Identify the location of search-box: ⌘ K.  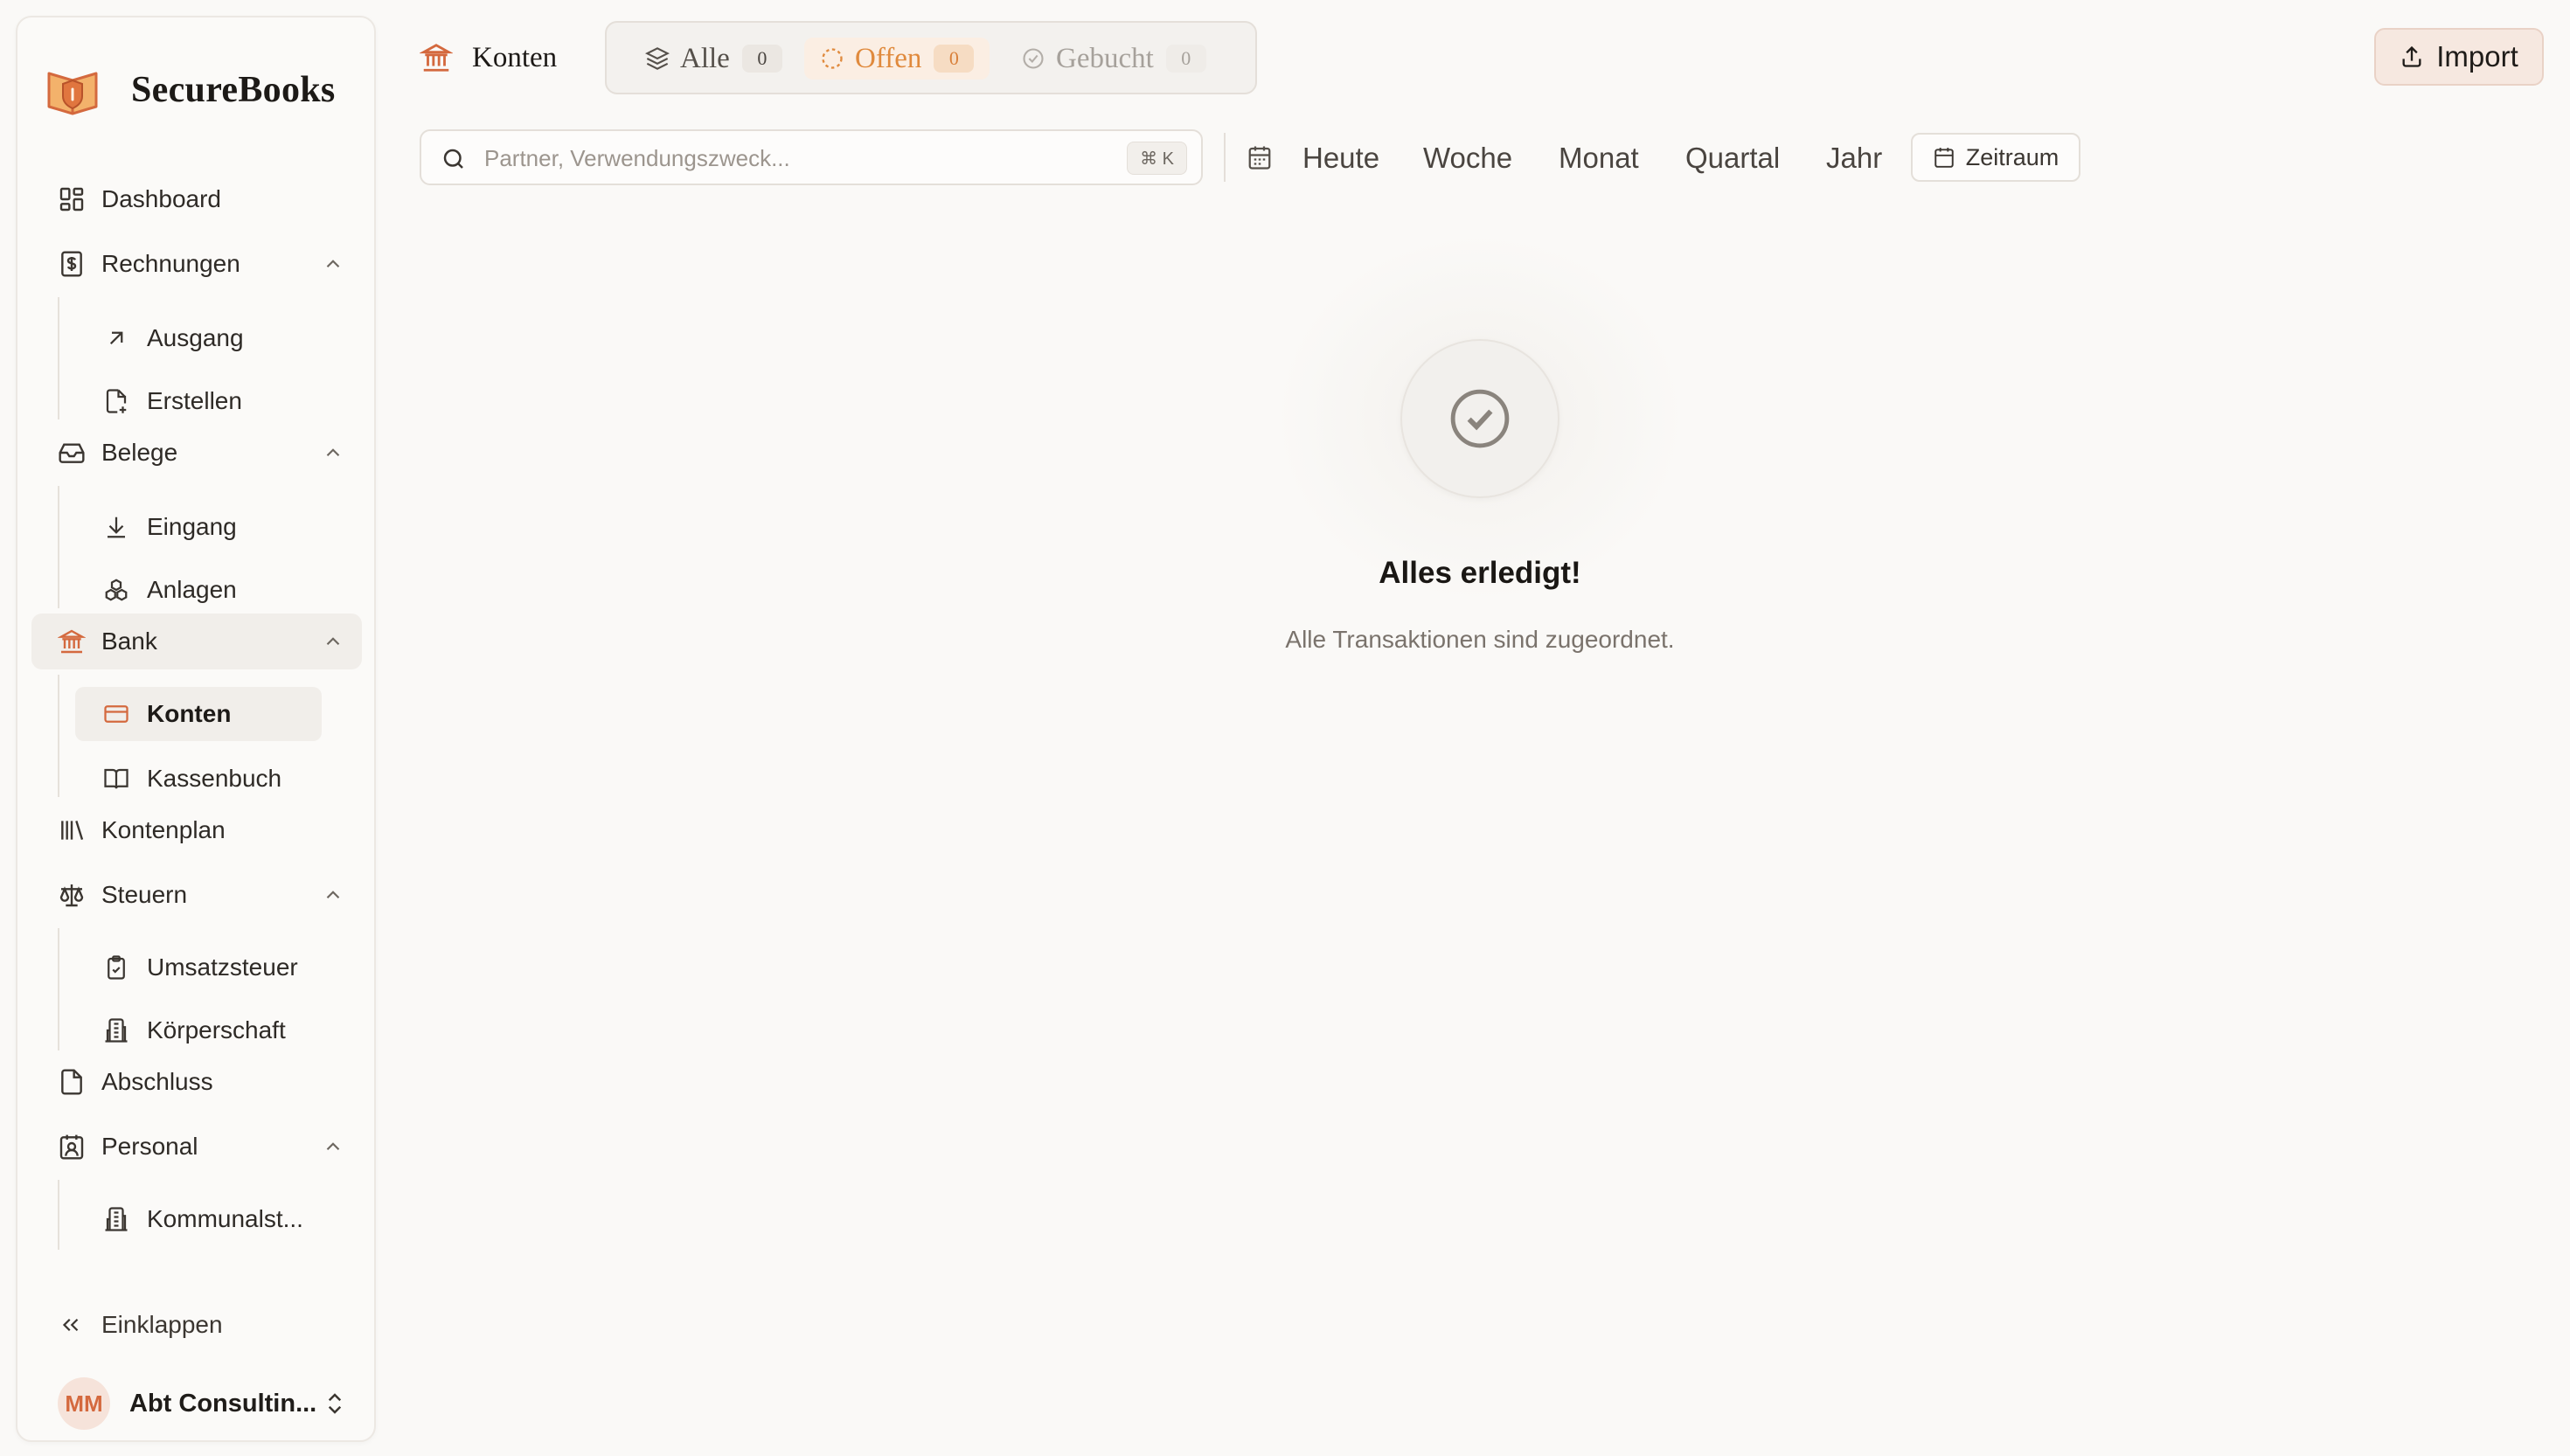
(811, 157).